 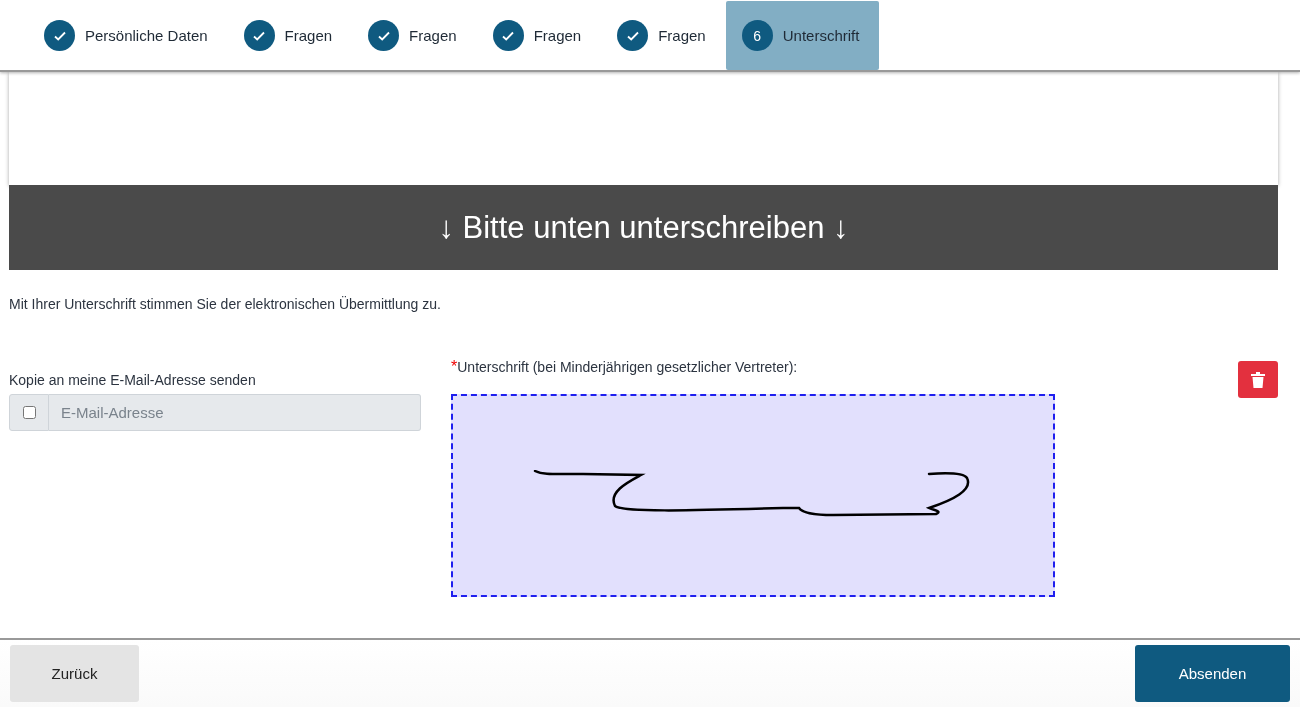 What do you see at coordinates (757, 35) in the screenshot?
I see `step-number: 6` at bounding box center [757, 35].